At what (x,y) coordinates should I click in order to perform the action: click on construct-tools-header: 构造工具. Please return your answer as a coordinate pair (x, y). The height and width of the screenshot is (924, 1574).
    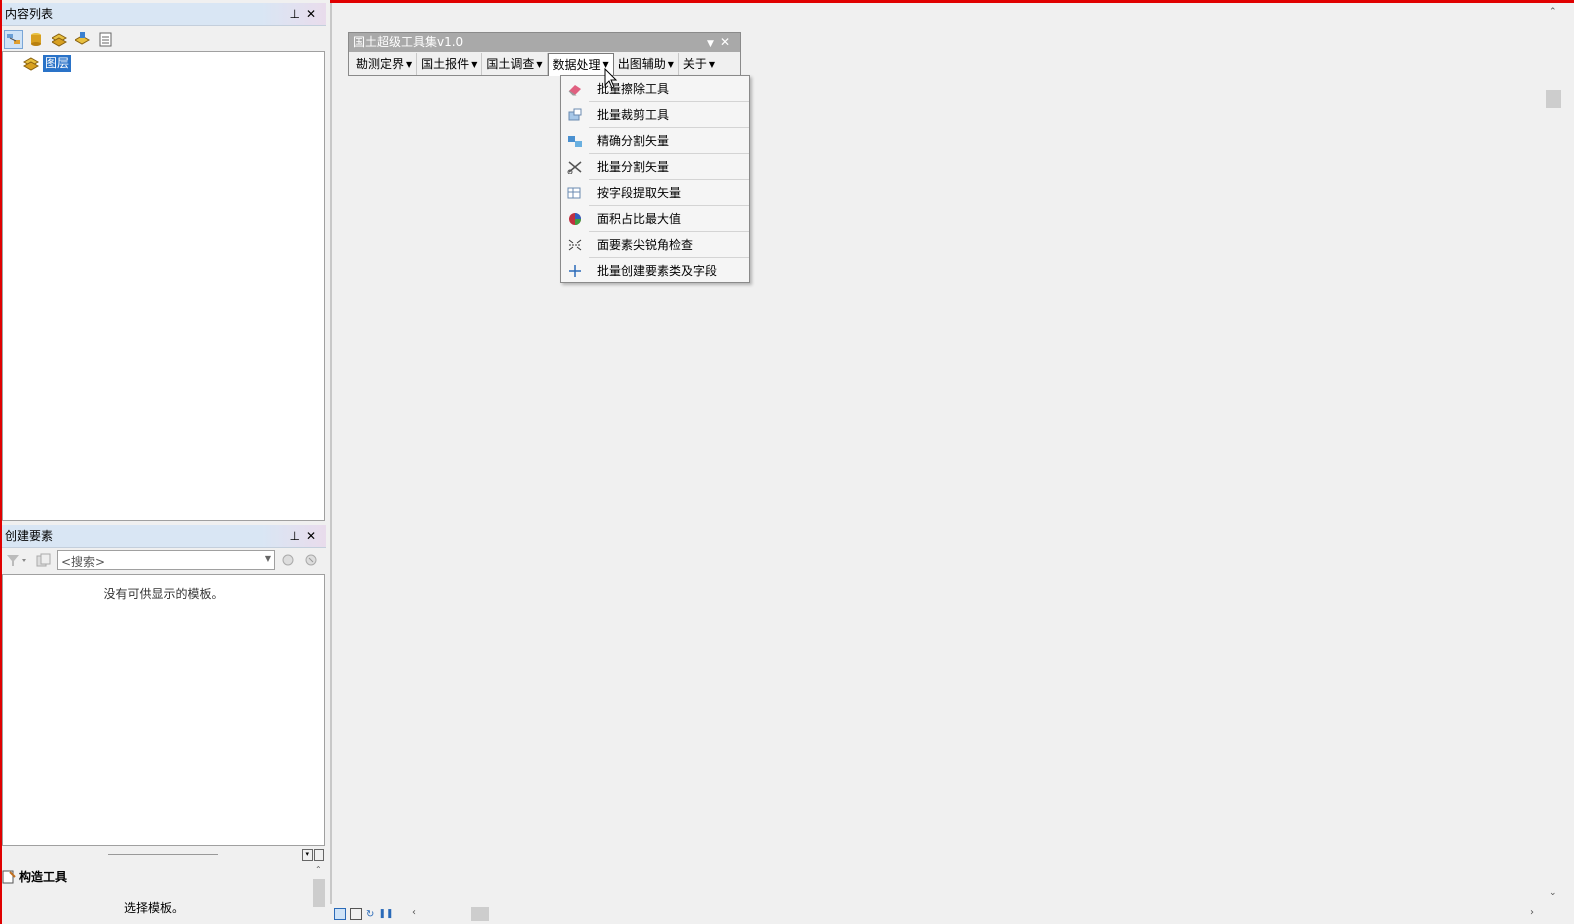
    Looking at the image, I should click on (164, 874).